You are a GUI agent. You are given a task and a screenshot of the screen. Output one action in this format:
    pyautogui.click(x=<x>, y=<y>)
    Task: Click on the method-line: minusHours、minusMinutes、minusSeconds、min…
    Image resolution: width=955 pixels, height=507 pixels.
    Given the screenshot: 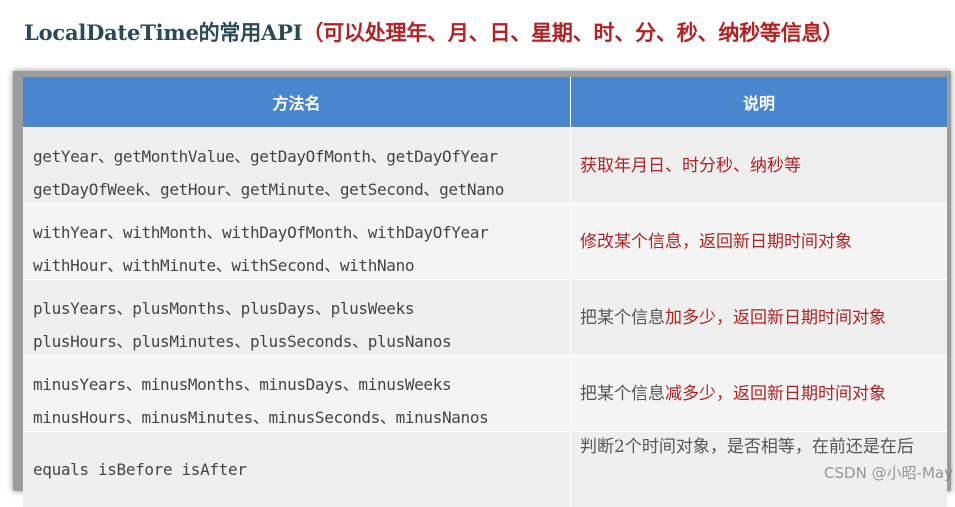 What is the action you would take?
    pyautogui.click(x=261, y=417)
    